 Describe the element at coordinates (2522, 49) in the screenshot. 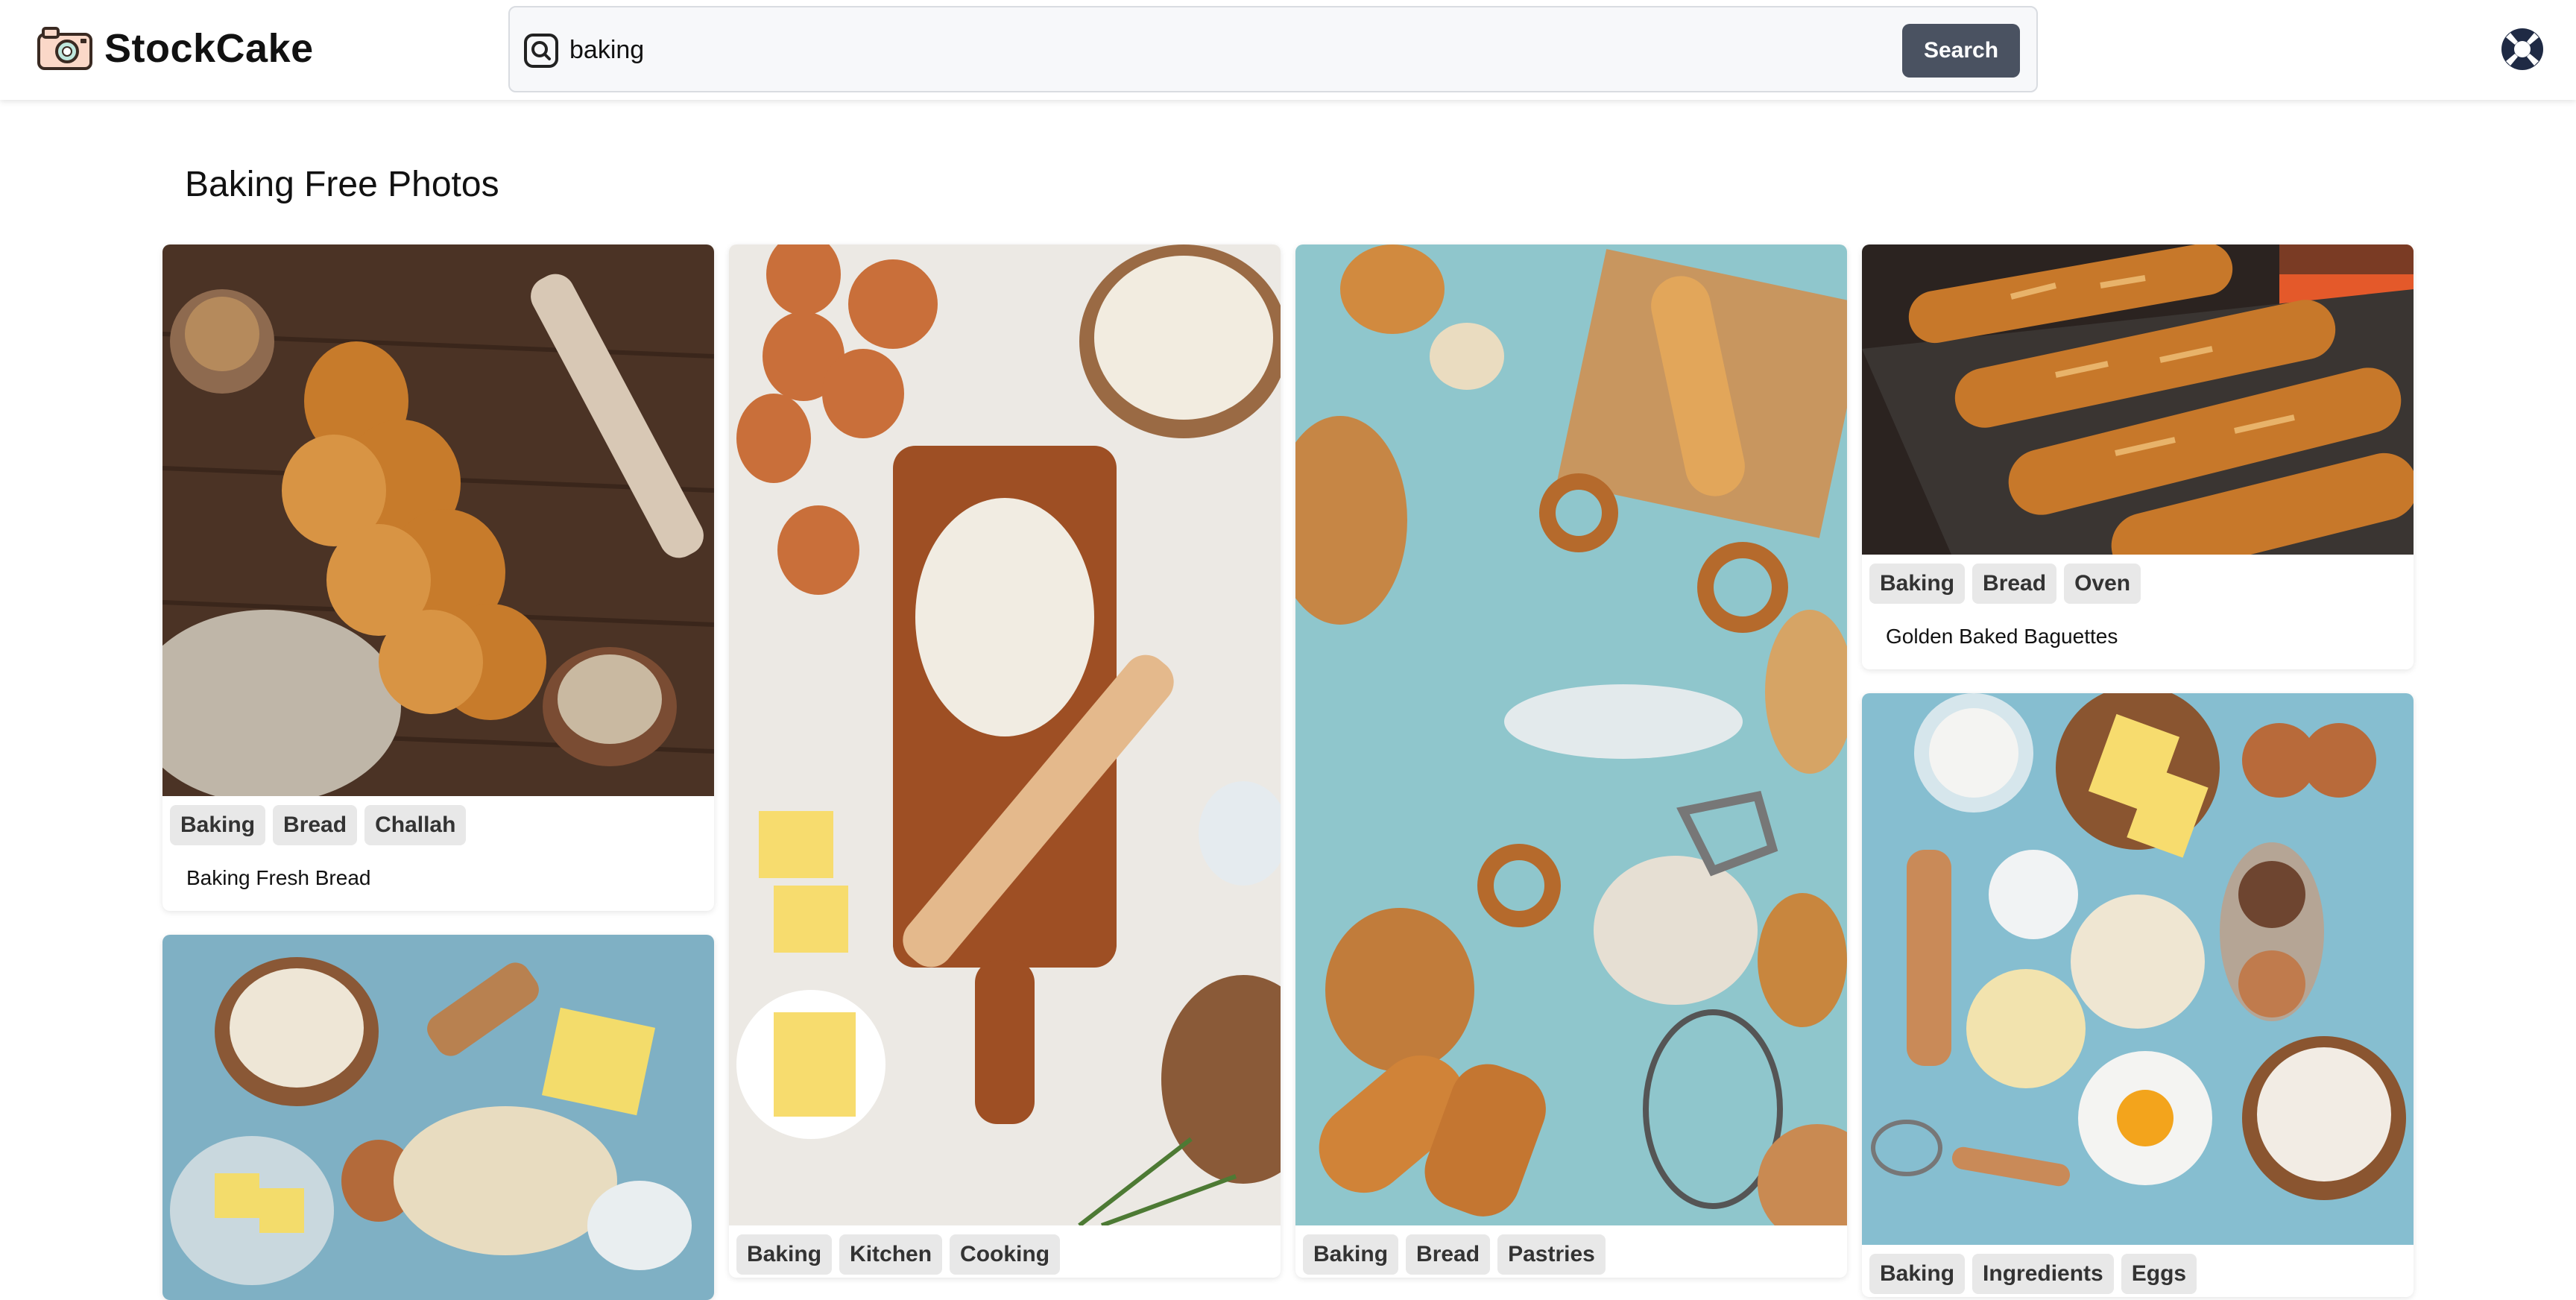

I see `lifebuoy-help-icon` at that location.